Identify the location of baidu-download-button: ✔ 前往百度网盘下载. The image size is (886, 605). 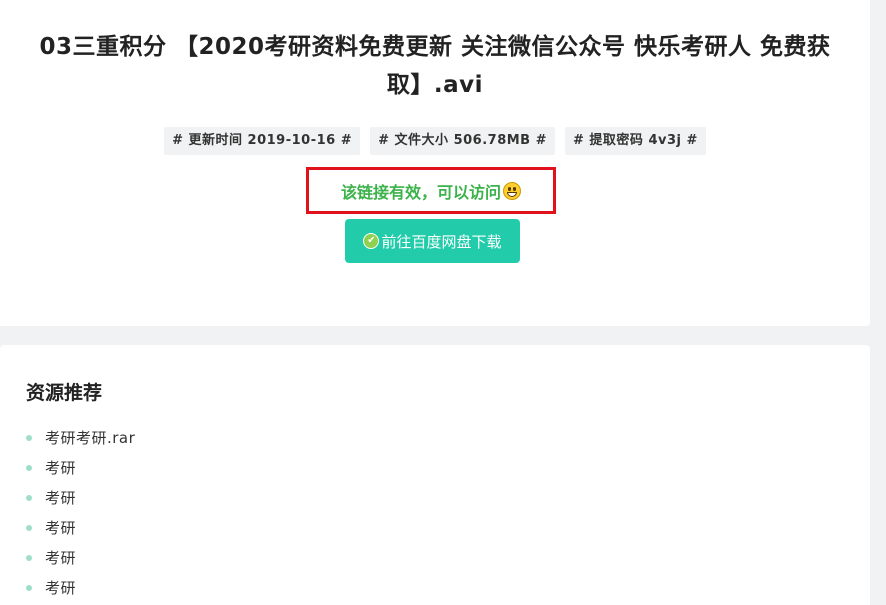
(432, 241).